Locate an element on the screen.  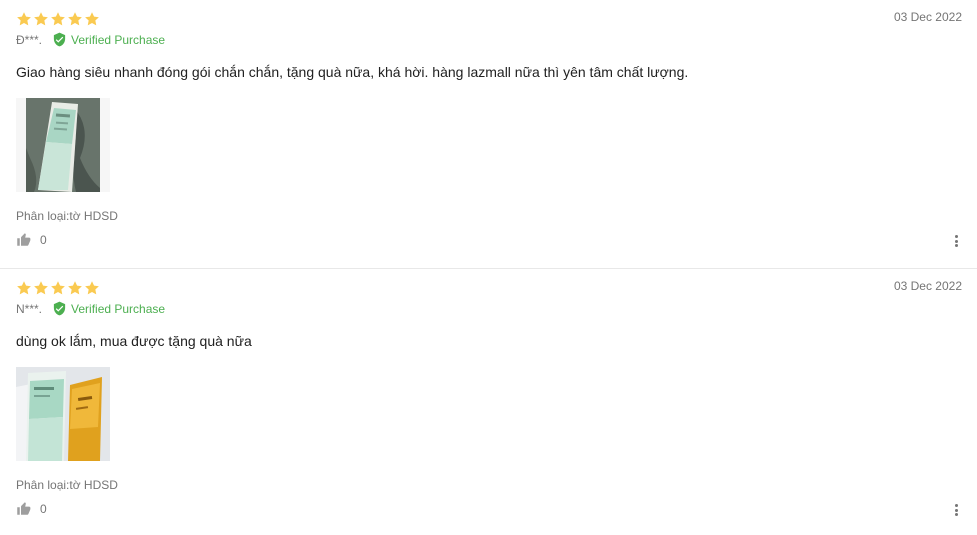
review-meta: Đ***. Verified Purchase is located at coordinates (90, 39).